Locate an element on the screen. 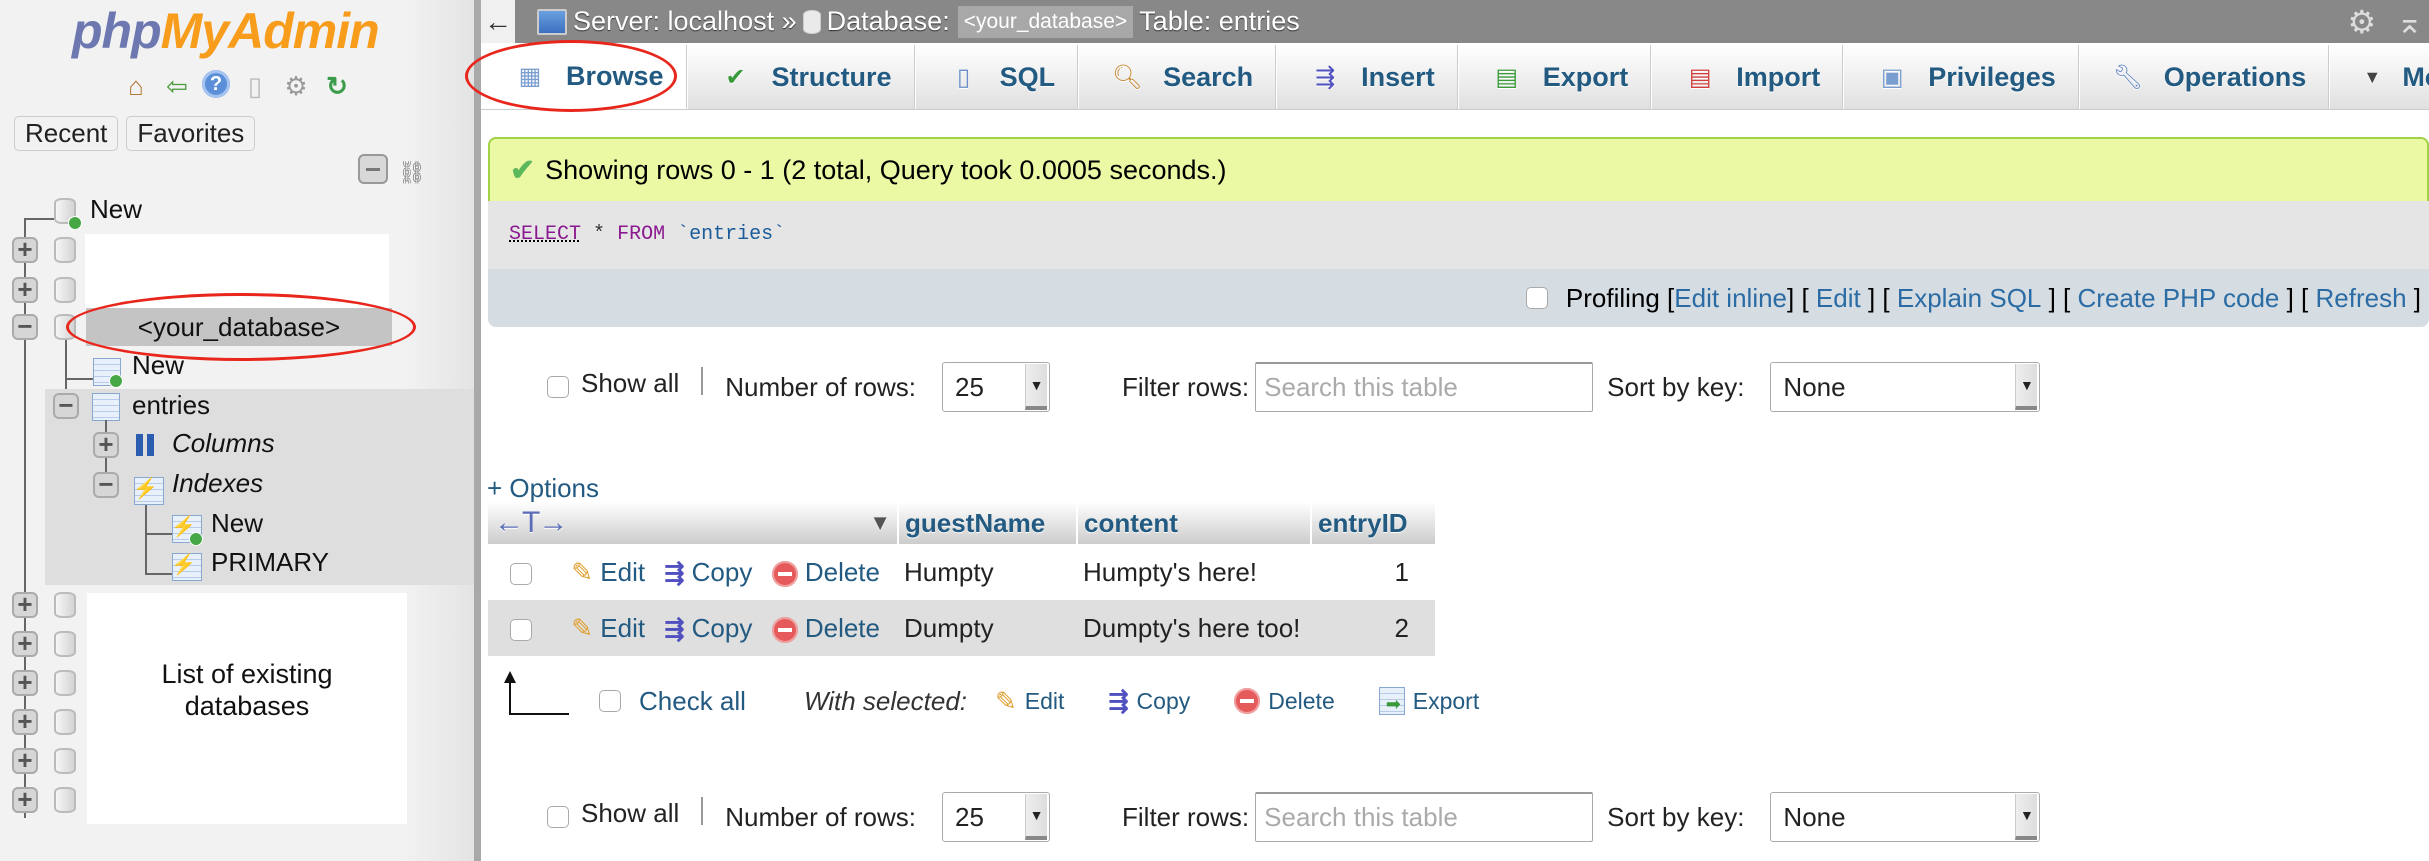 This screenshot has height=861, width=2429. success-check-icon: ✔ is located at coordinates (523, 170).